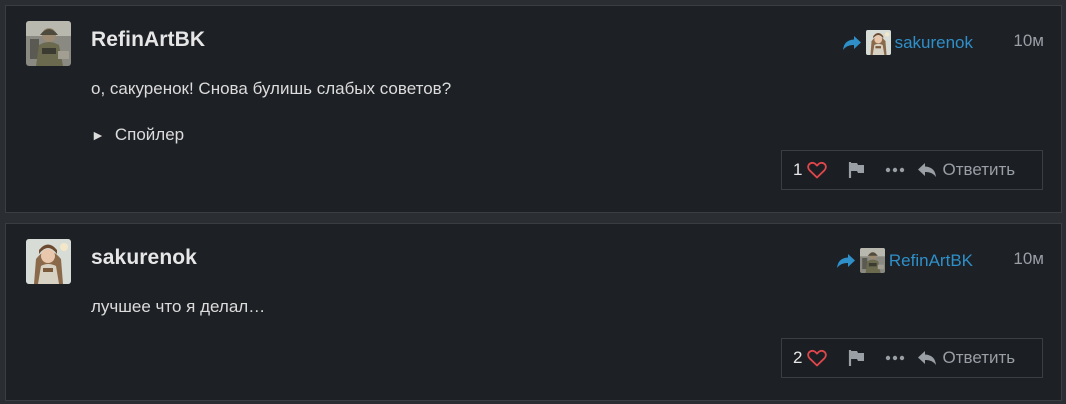  I want to click on reply-to-link: sakurenok, so click(907, 42).